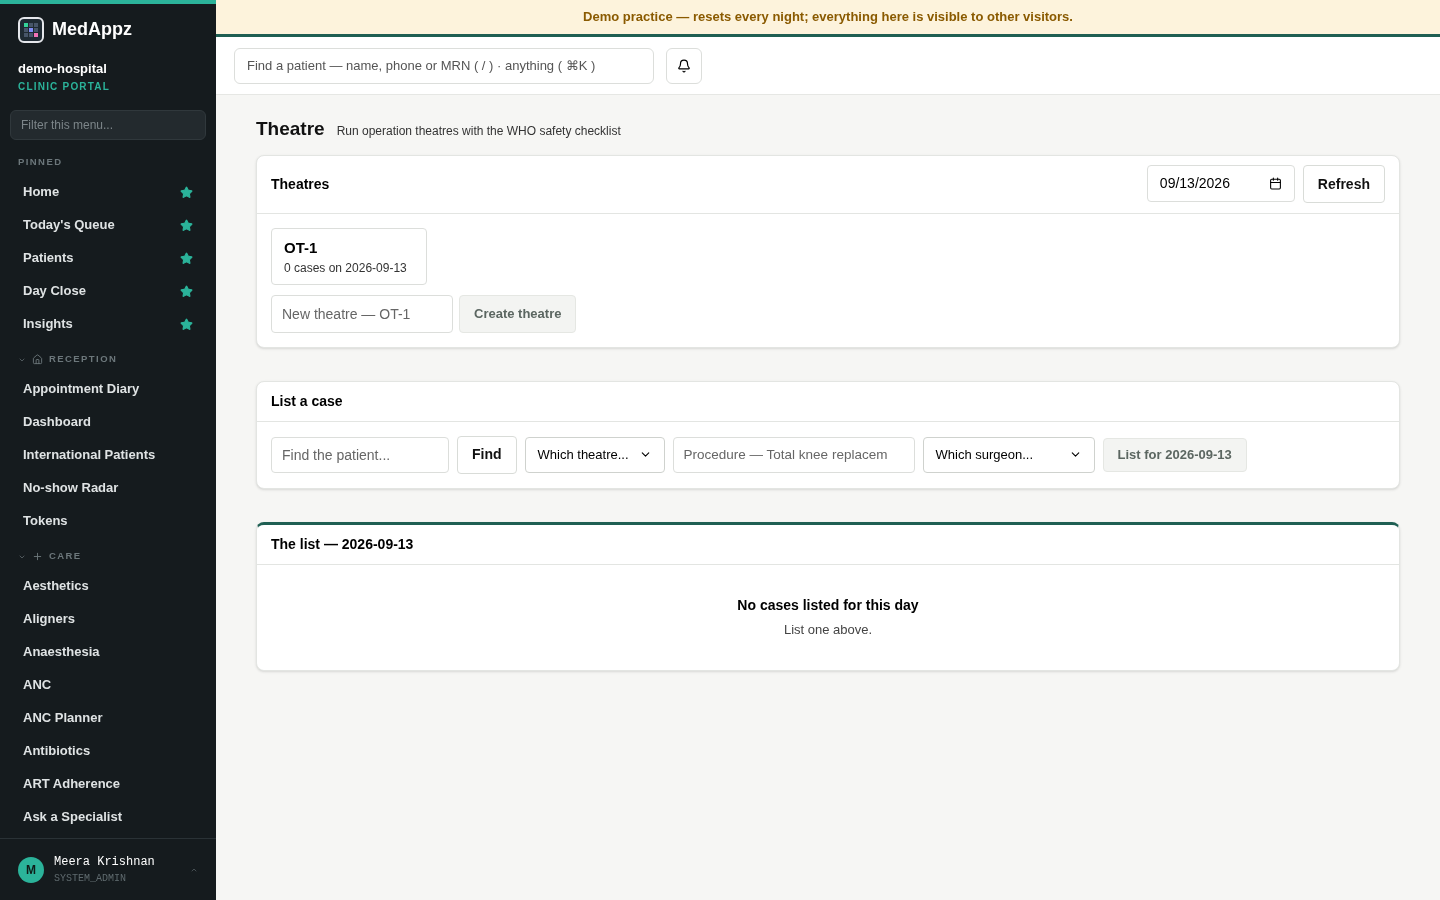  Describe the element at coordinates (37, 556) in the screenshot. I see `plus-icon` at that location.